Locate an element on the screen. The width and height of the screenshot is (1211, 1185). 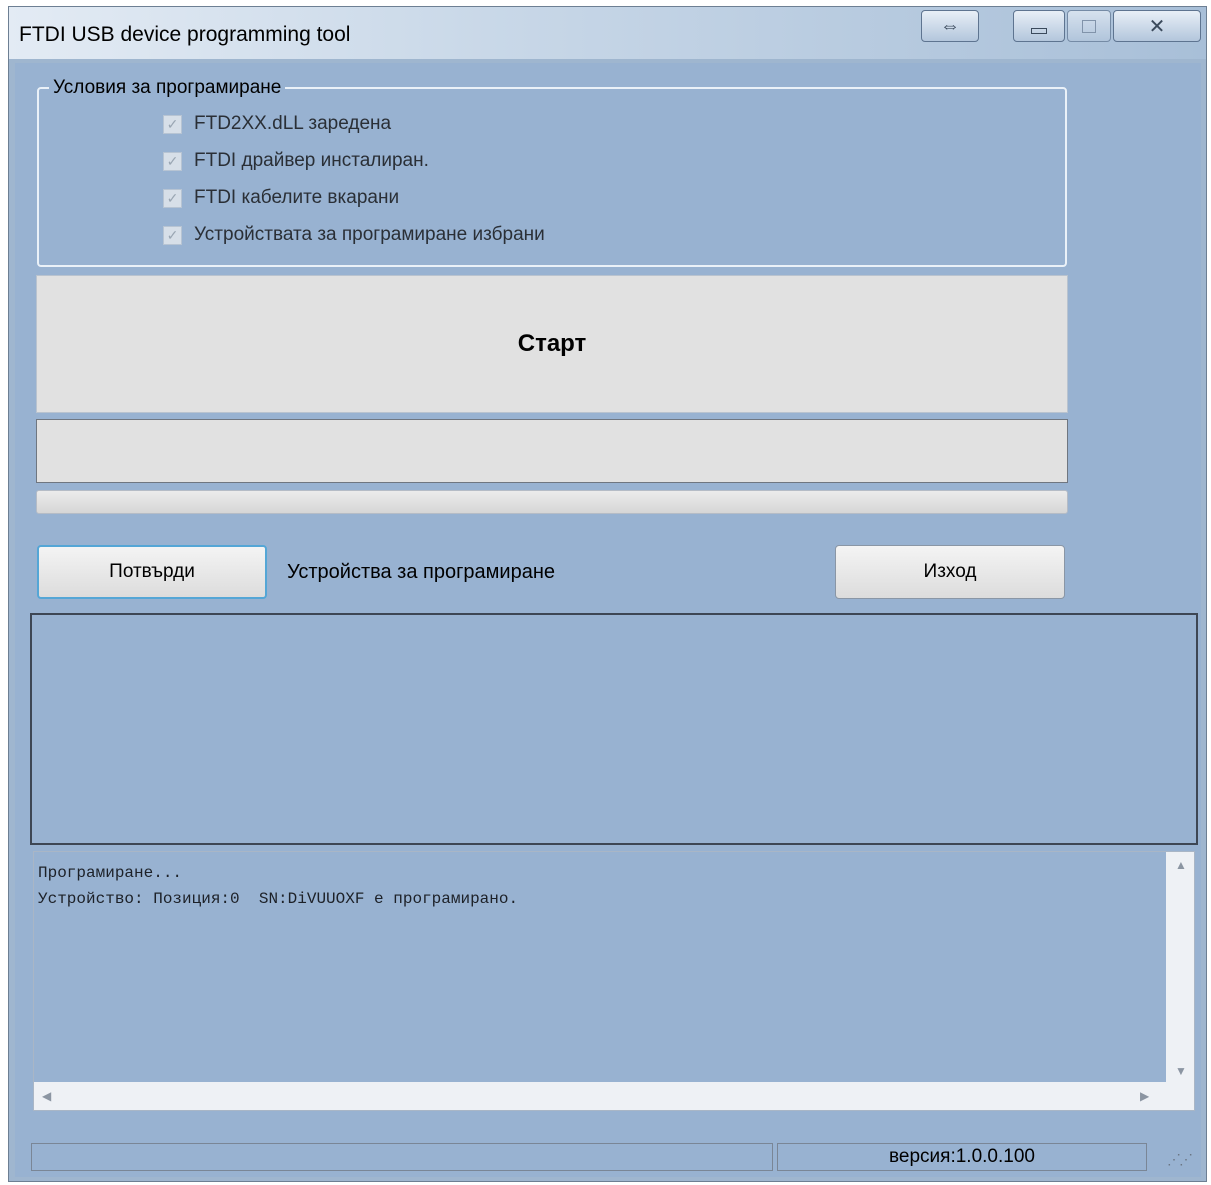
status-bar: версия:1.0.0.100 ⋰⋰ is located at coordinates (608, 1156).